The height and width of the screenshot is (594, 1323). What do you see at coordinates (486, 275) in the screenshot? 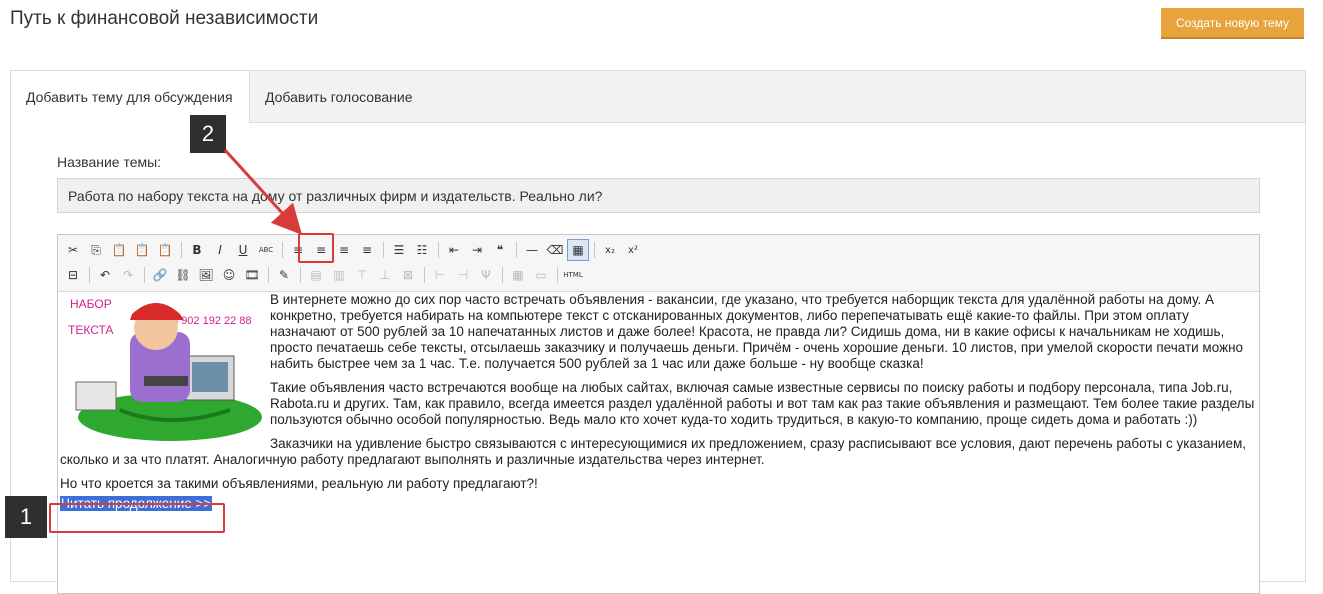
I see `col-delete-icon: Ψ` at bounding box center [486, 275].